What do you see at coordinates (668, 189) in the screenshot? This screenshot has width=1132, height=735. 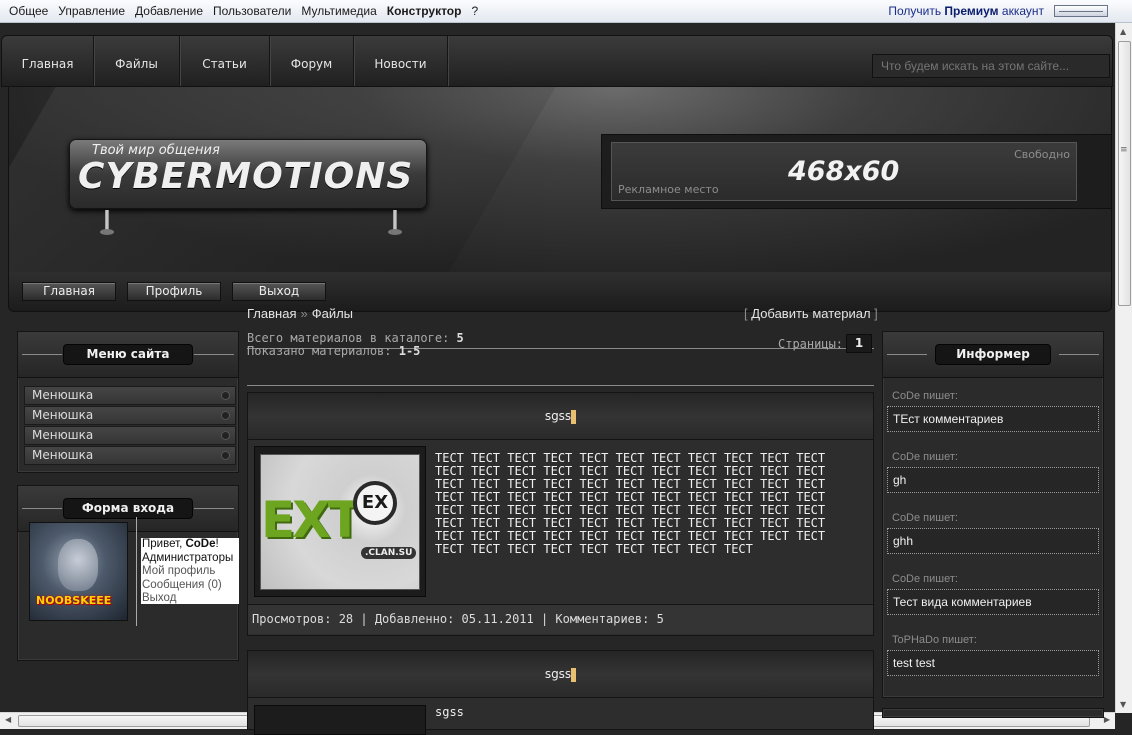 I see `ad-place-label: Рекламное место` at bounding box center [668, 189].